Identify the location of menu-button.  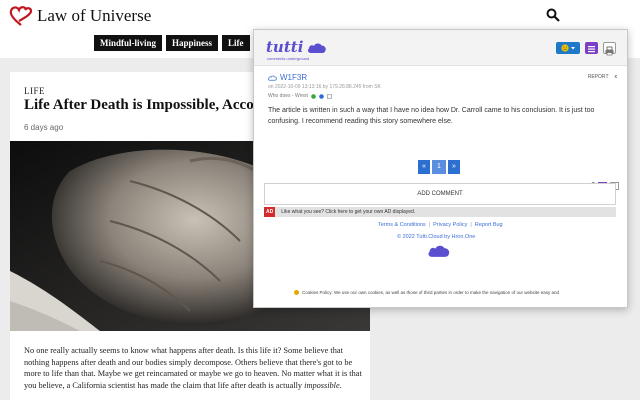
(591, 48).